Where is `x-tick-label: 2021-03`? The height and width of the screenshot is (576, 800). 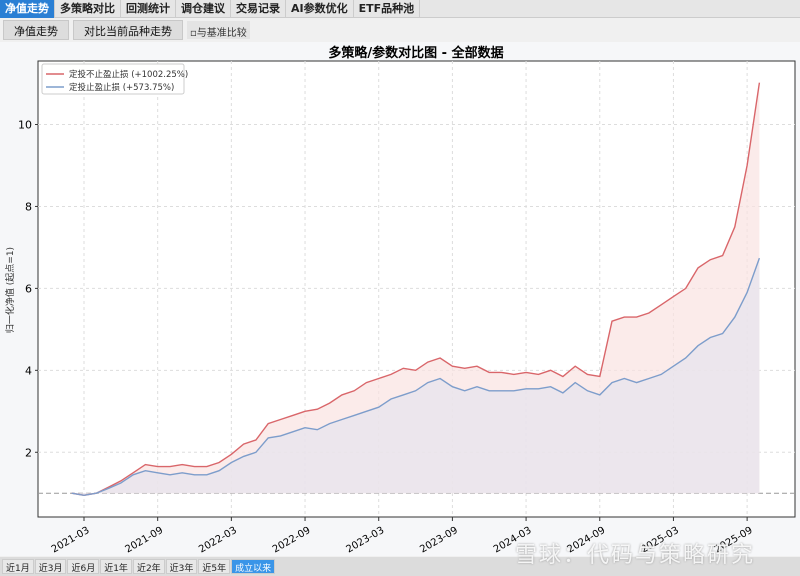 x-tick-label: 2021-03 is located at coordinates (71, 540).